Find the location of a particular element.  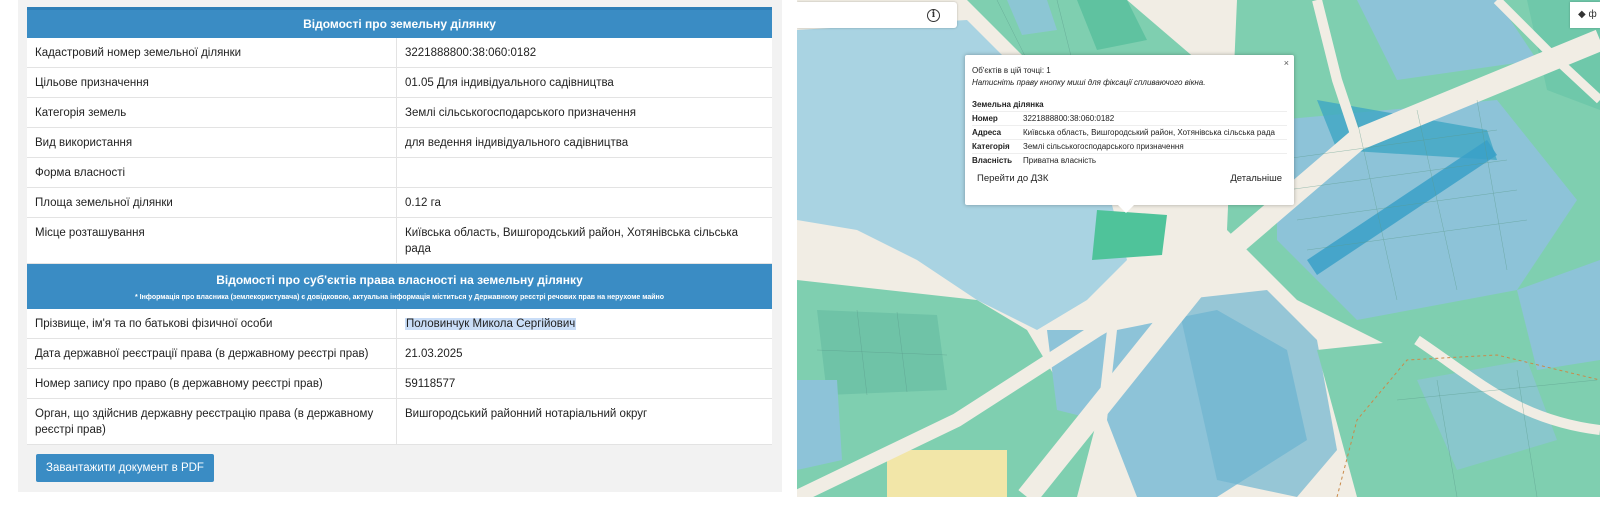

row-label: Вид використання is located at coordinates (212, 142).